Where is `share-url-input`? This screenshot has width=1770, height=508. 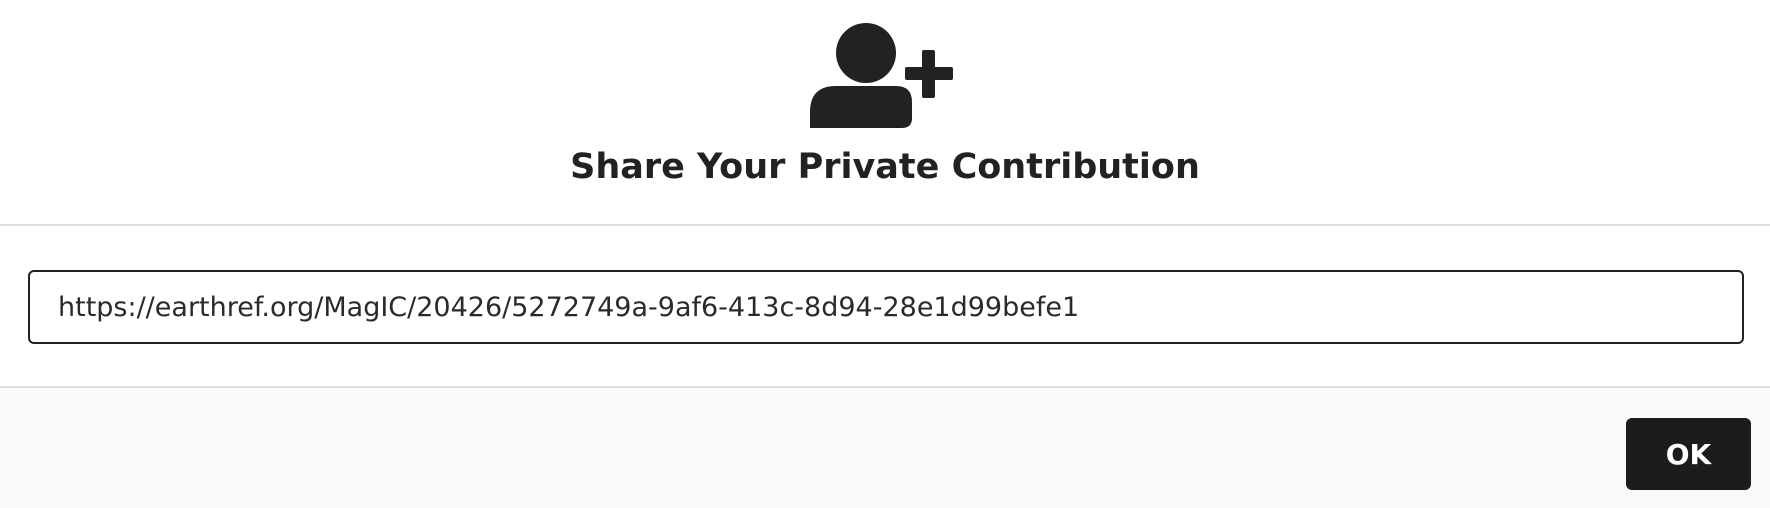
share-url-input is located at coordinates (886, 307).